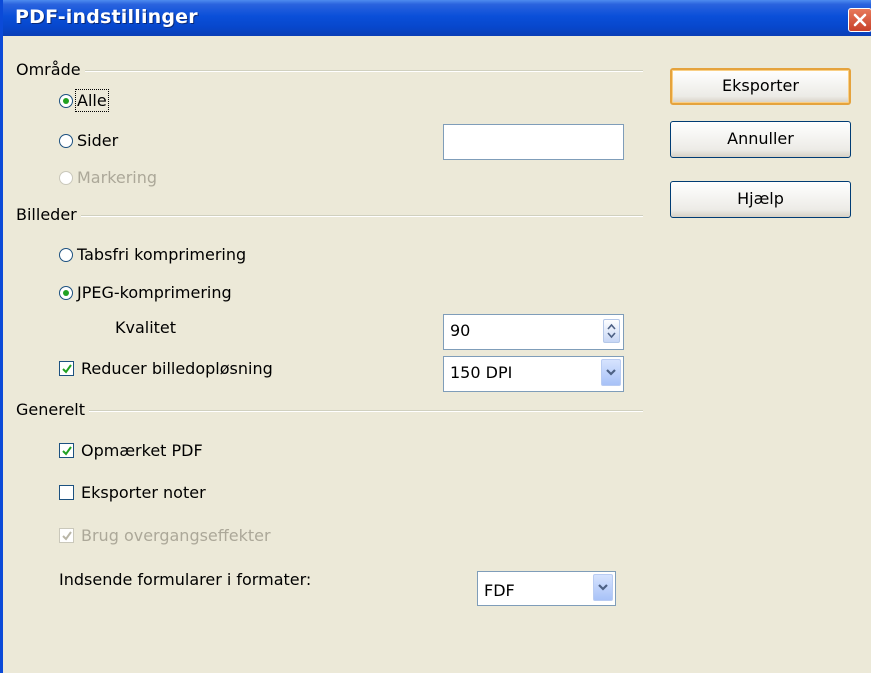 The width and height of the screenshot is (871, 673). I want to click on close-button, so click(859, 20).